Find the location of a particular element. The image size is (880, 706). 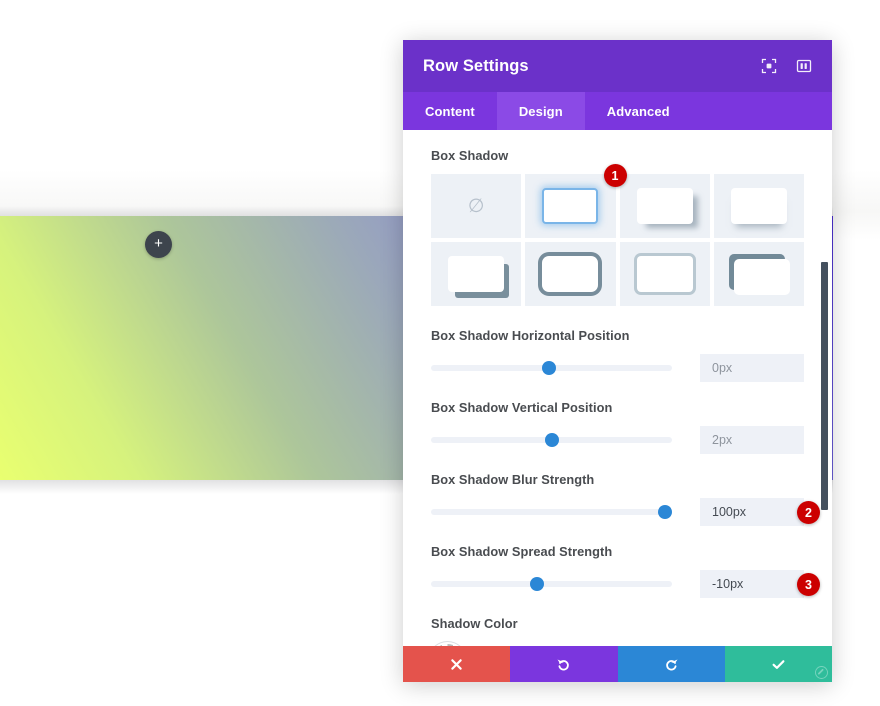

horizontal-position-slider is located at coordinates (551, 368).